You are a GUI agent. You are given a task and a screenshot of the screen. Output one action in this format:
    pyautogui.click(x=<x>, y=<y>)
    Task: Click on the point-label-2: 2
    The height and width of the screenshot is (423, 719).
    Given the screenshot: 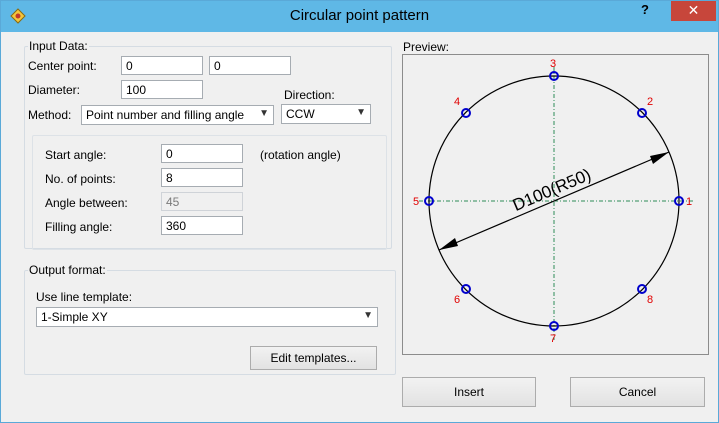 What is the action you would take?
    pyautogui.click(x=650, y=102)
    